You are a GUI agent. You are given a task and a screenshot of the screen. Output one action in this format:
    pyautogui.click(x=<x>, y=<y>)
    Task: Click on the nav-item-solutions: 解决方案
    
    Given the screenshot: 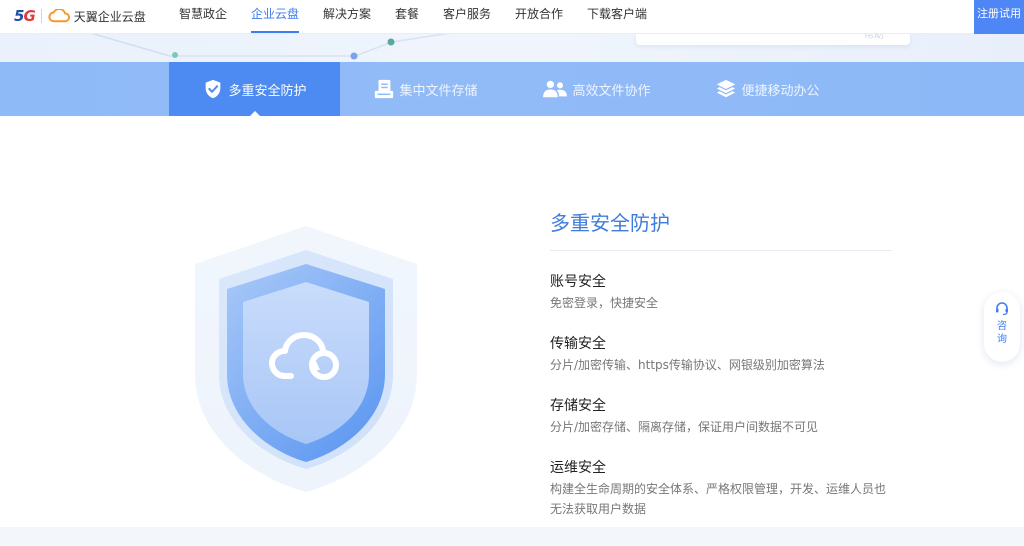 What is the action you would take?
    pyautogui.click(x=347, y=17)
    